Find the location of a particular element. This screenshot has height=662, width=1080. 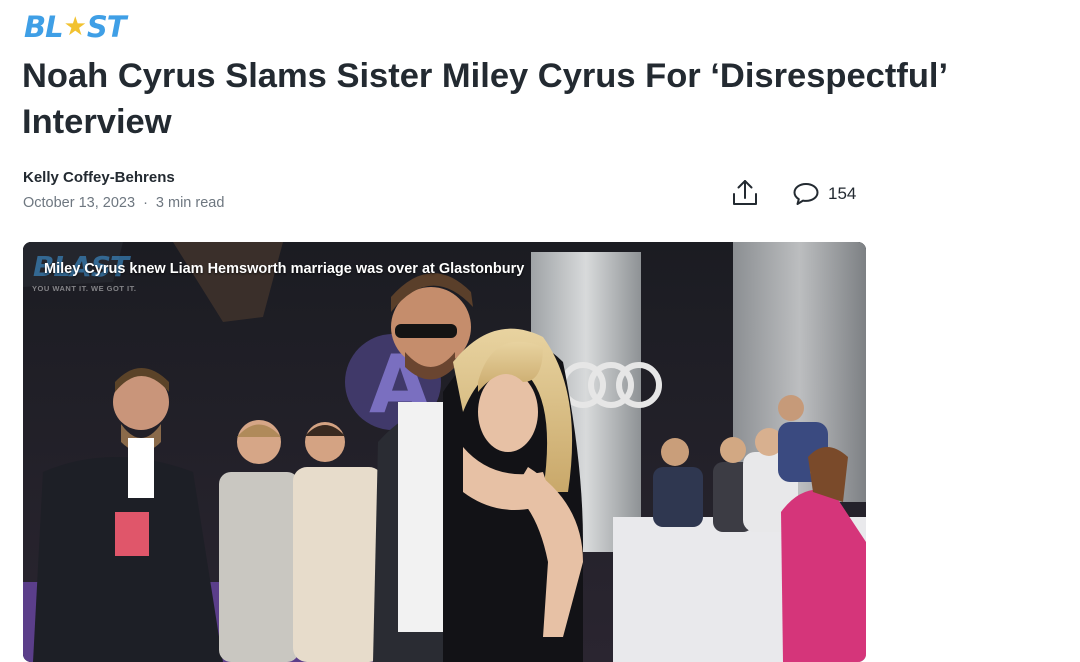

share-button is located at coordinates (745, 193).